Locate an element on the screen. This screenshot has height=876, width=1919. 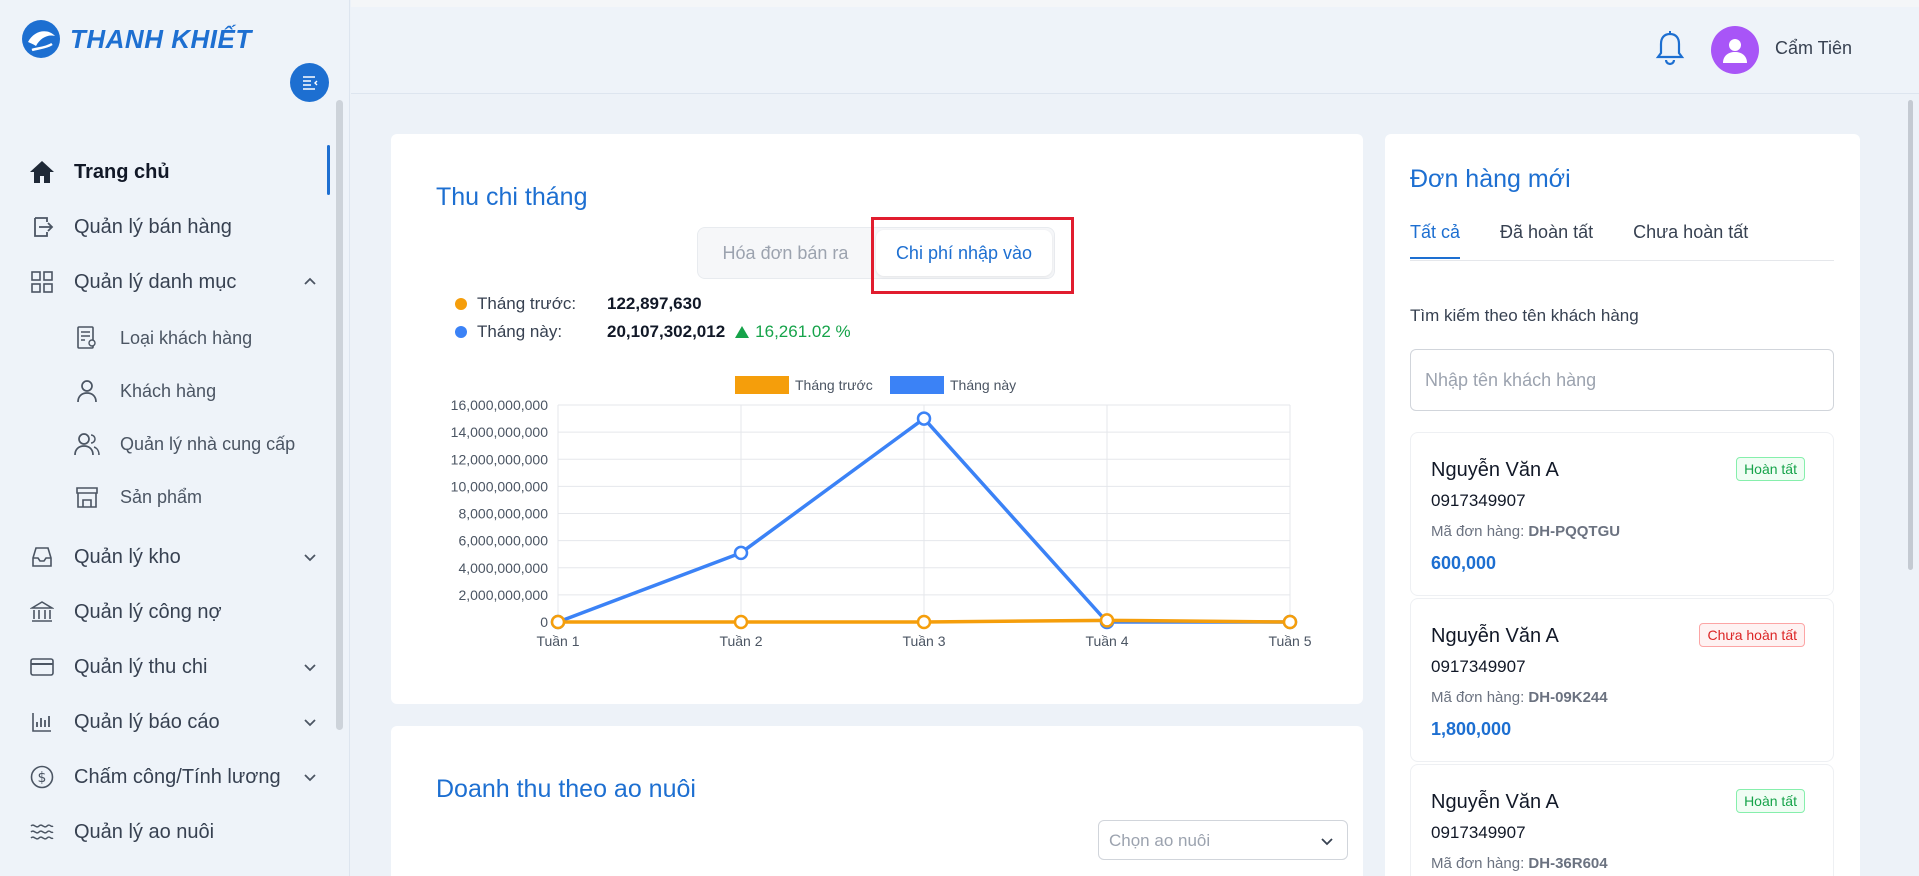
store-icon is located at coordinates (87, 497).